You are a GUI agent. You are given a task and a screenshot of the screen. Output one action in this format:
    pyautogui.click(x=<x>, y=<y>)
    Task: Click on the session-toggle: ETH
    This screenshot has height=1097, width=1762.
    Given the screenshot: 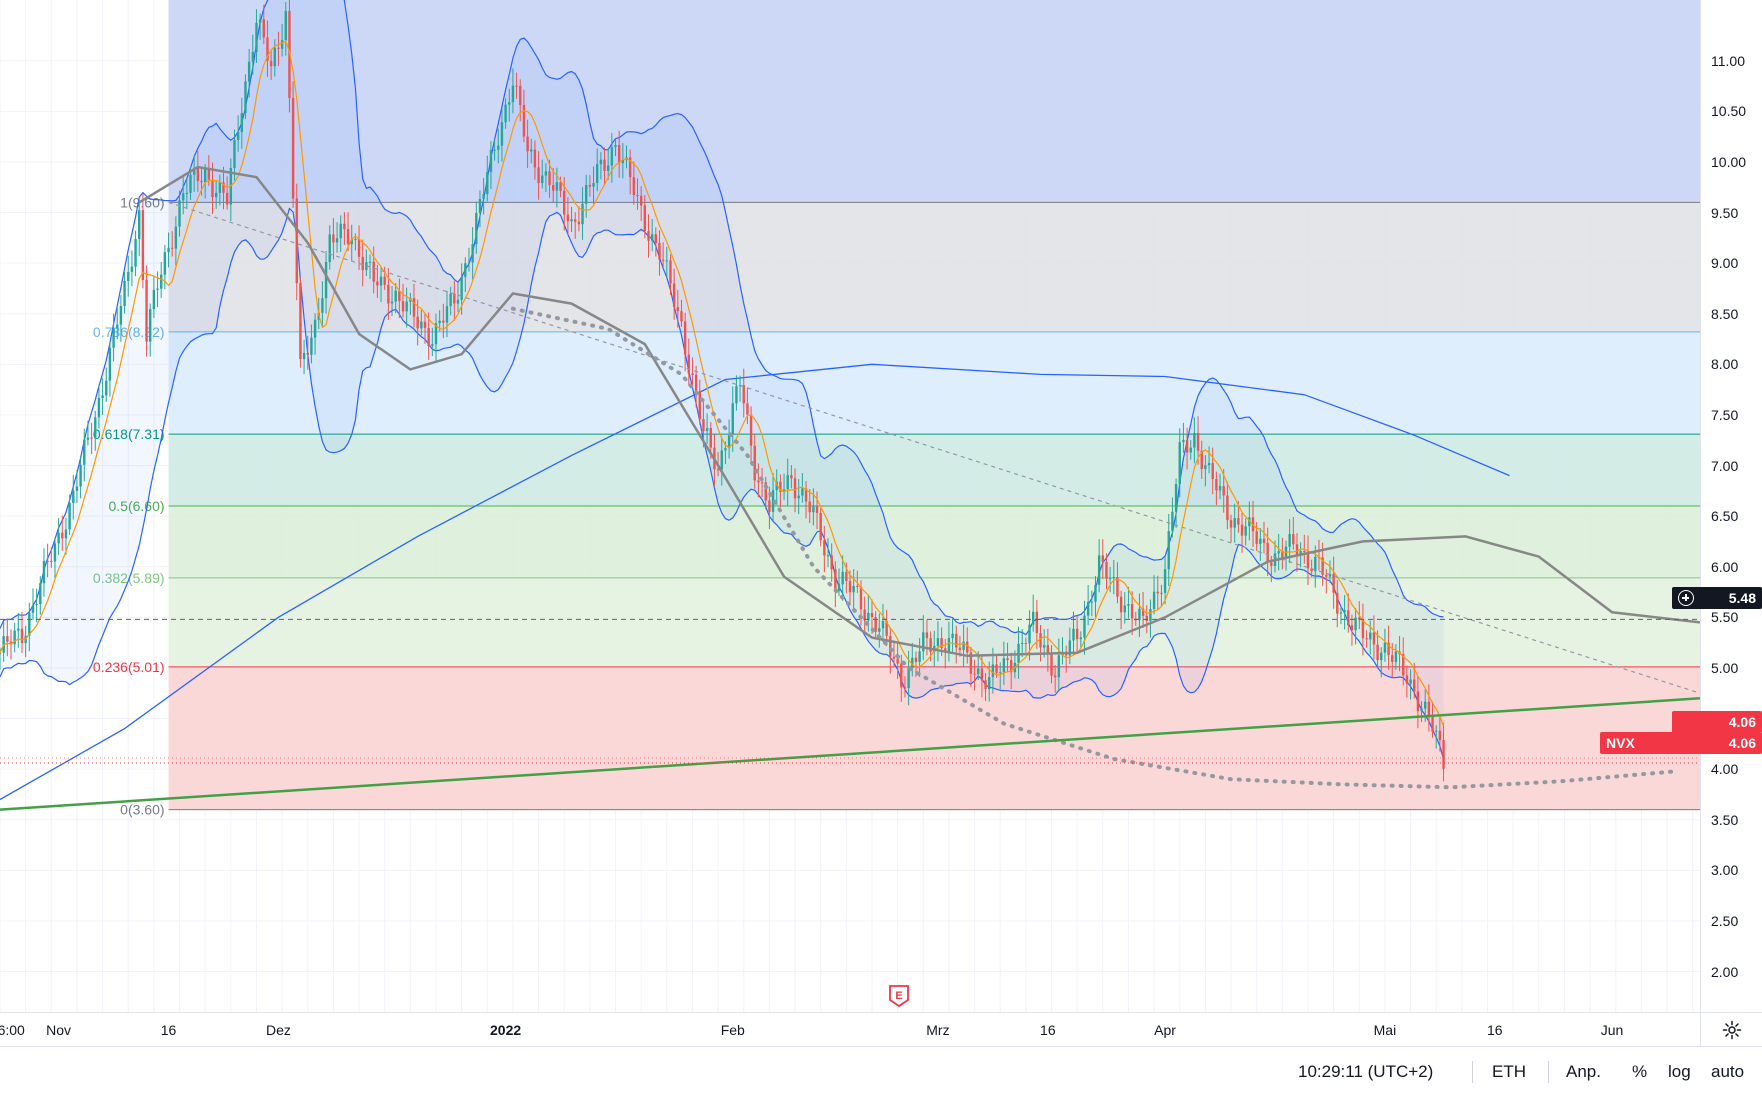 What is the action you would take?
    pyautogui.click(x=1509, y=1072)
    